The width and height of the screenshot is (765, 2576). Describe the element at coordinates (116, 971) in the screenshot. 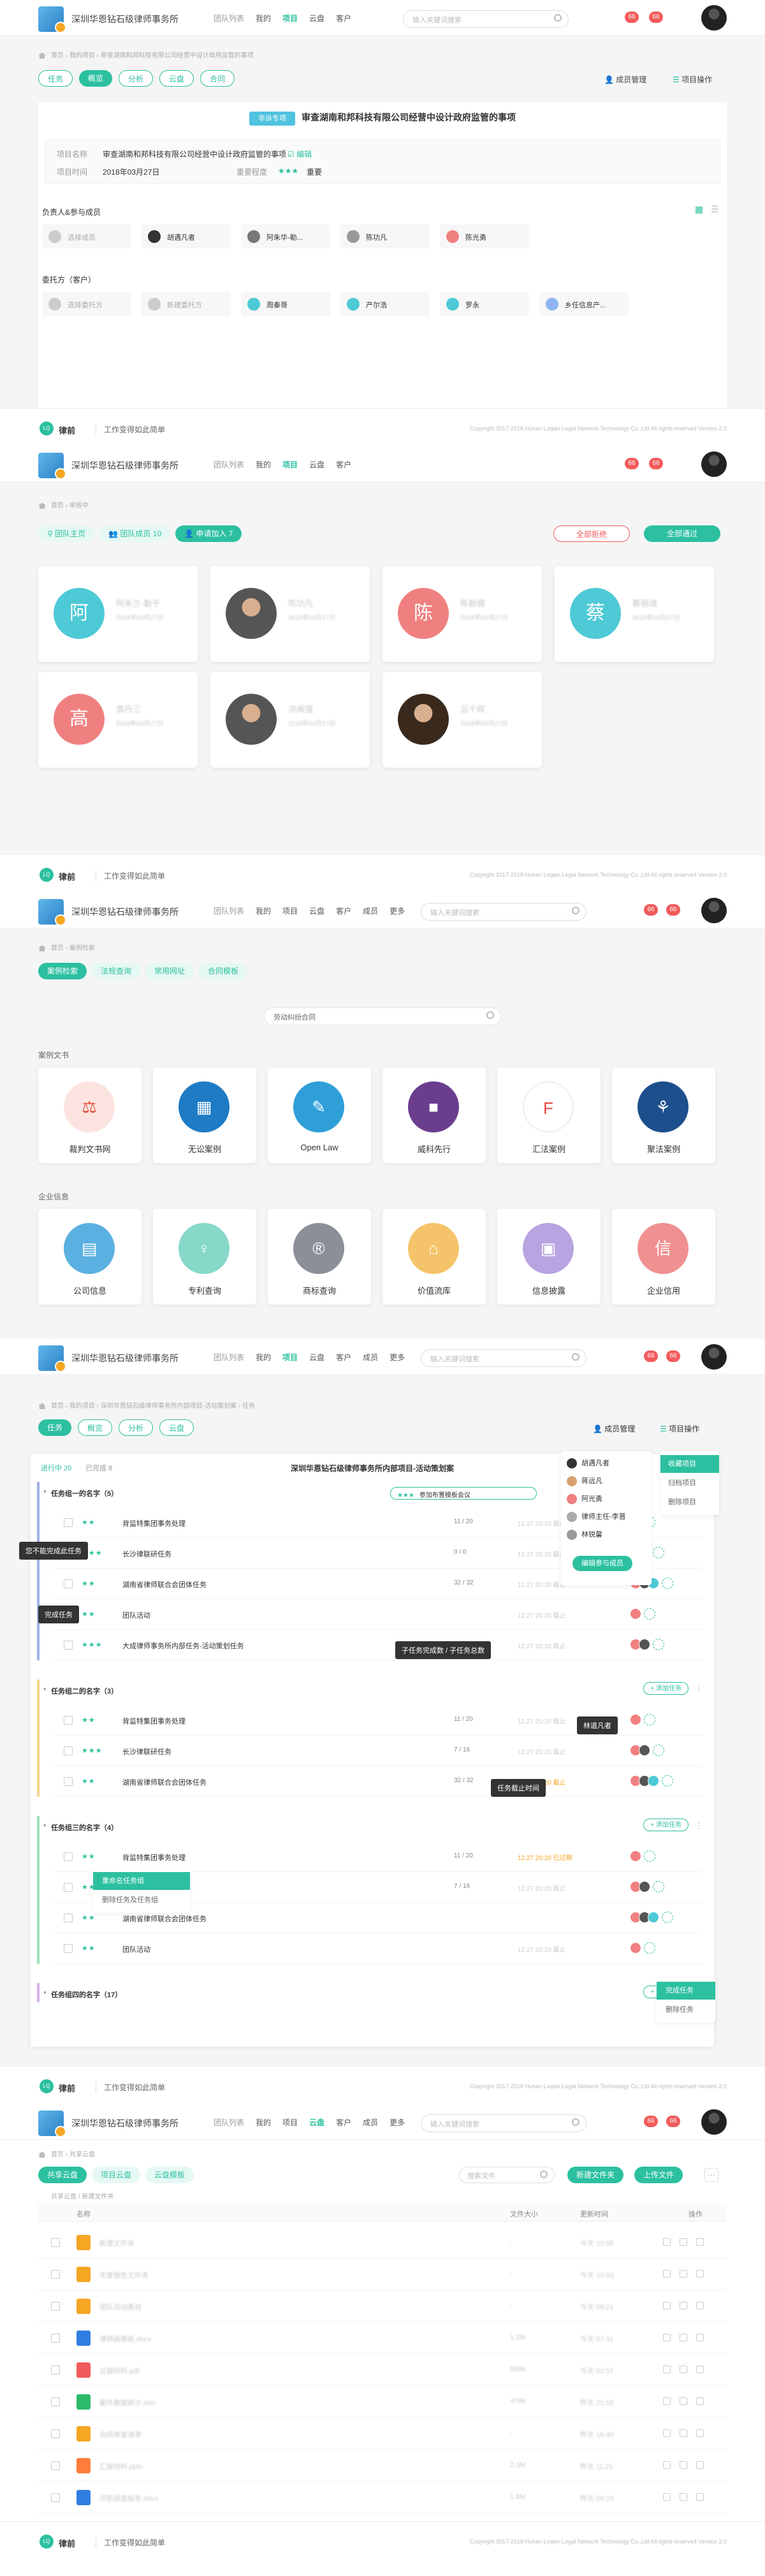

I see `tab-law-search: 法规查询` at that location.